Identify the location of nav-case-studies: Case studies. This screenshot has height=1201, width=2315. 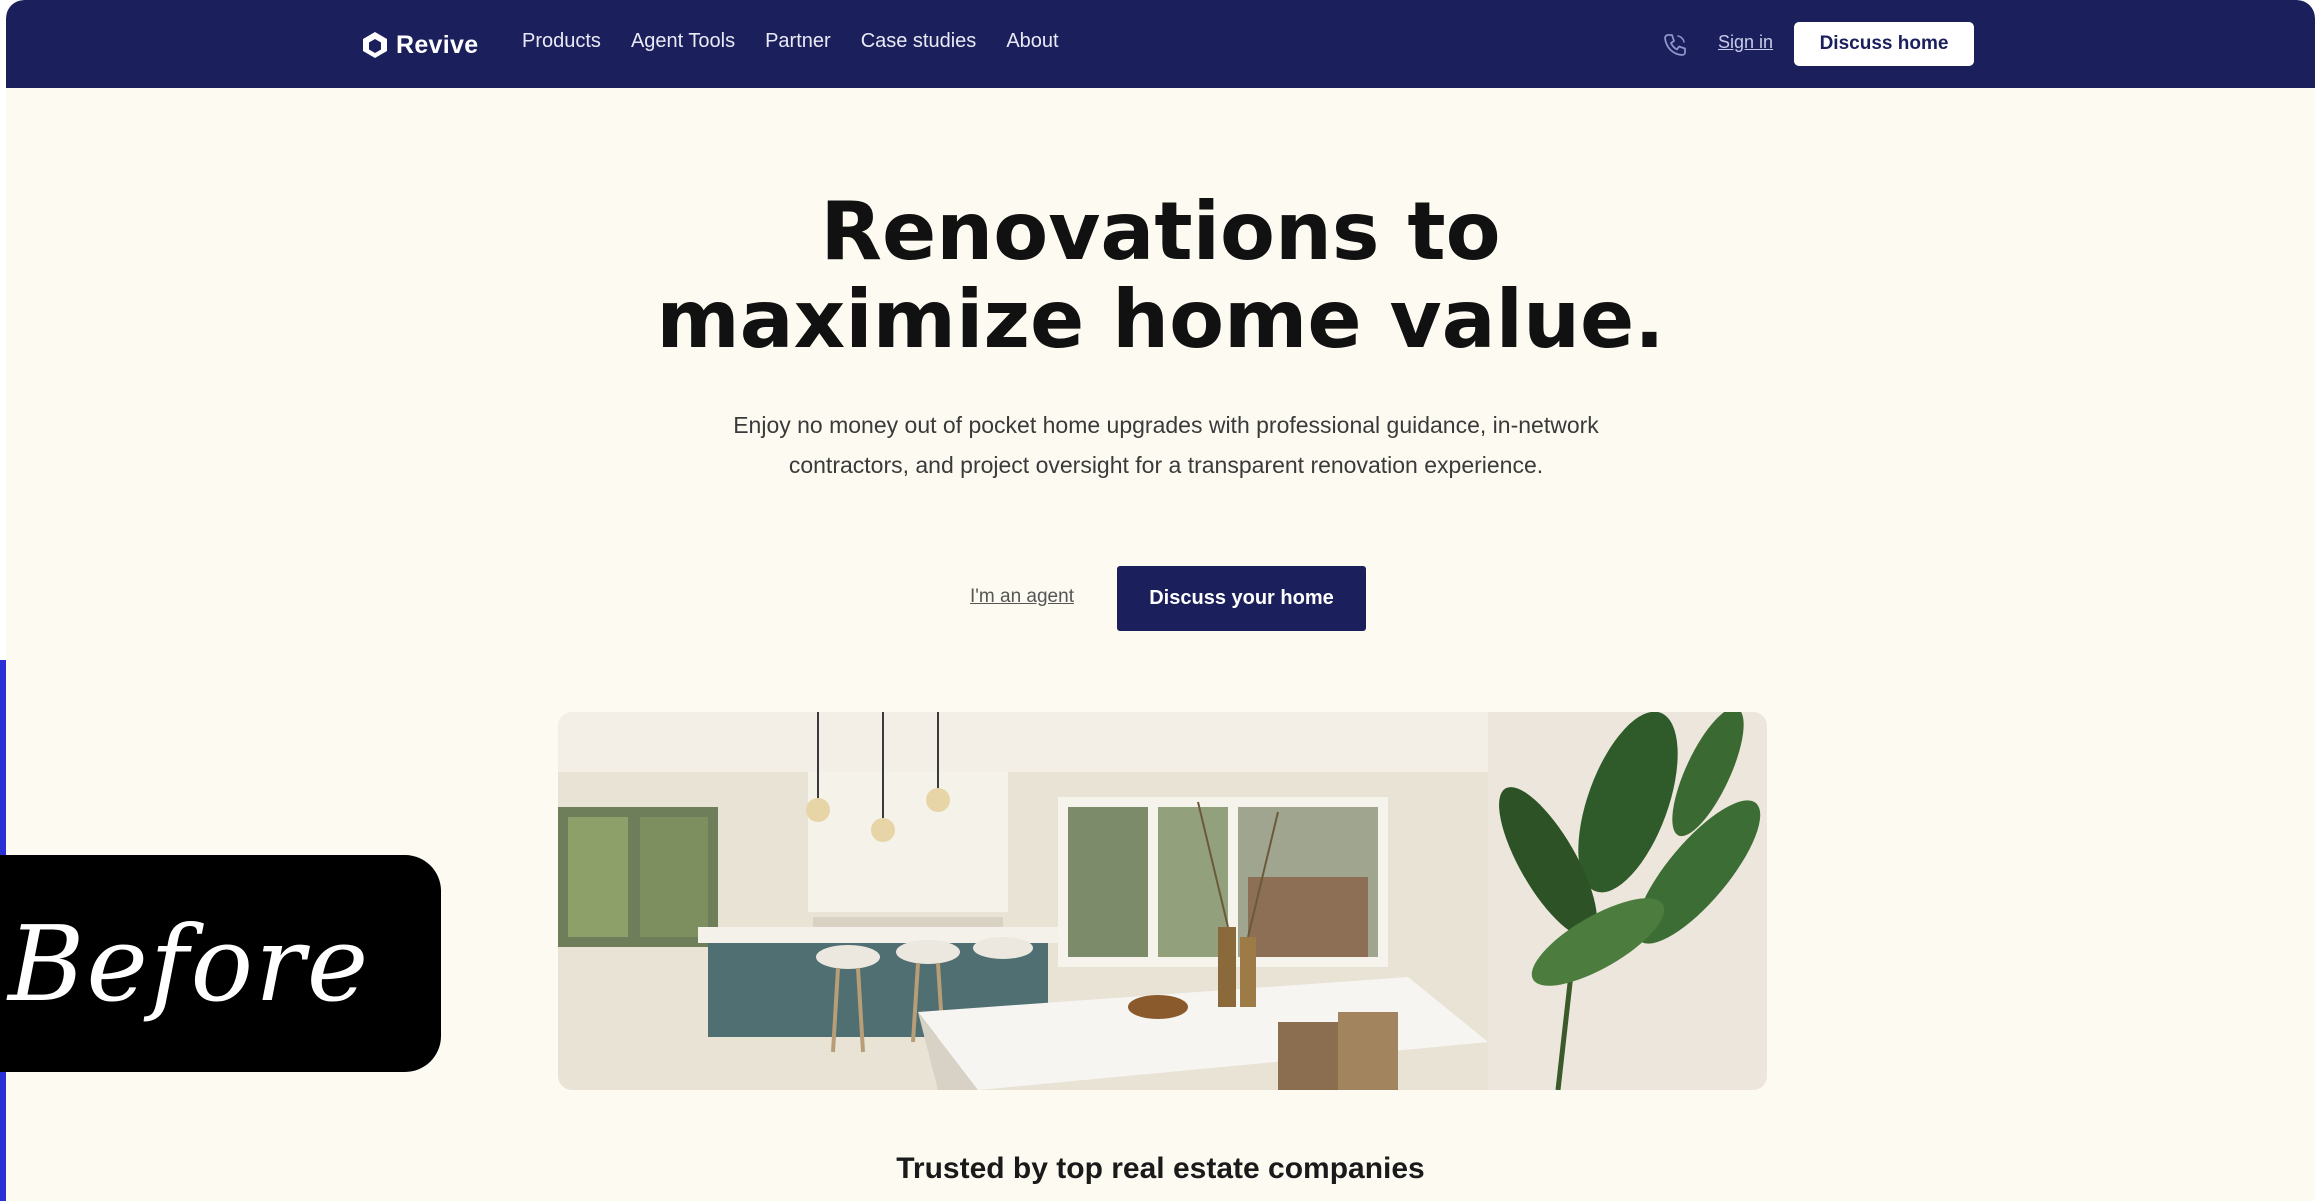
(919, 41).